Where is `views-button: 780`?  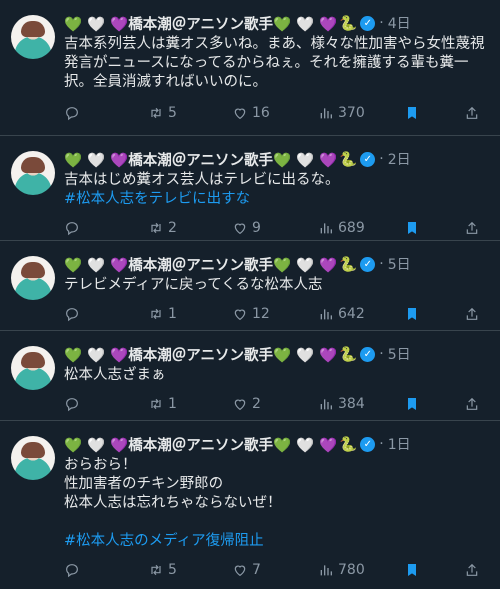
views-button: 780 is located at coordinates (361, 570).